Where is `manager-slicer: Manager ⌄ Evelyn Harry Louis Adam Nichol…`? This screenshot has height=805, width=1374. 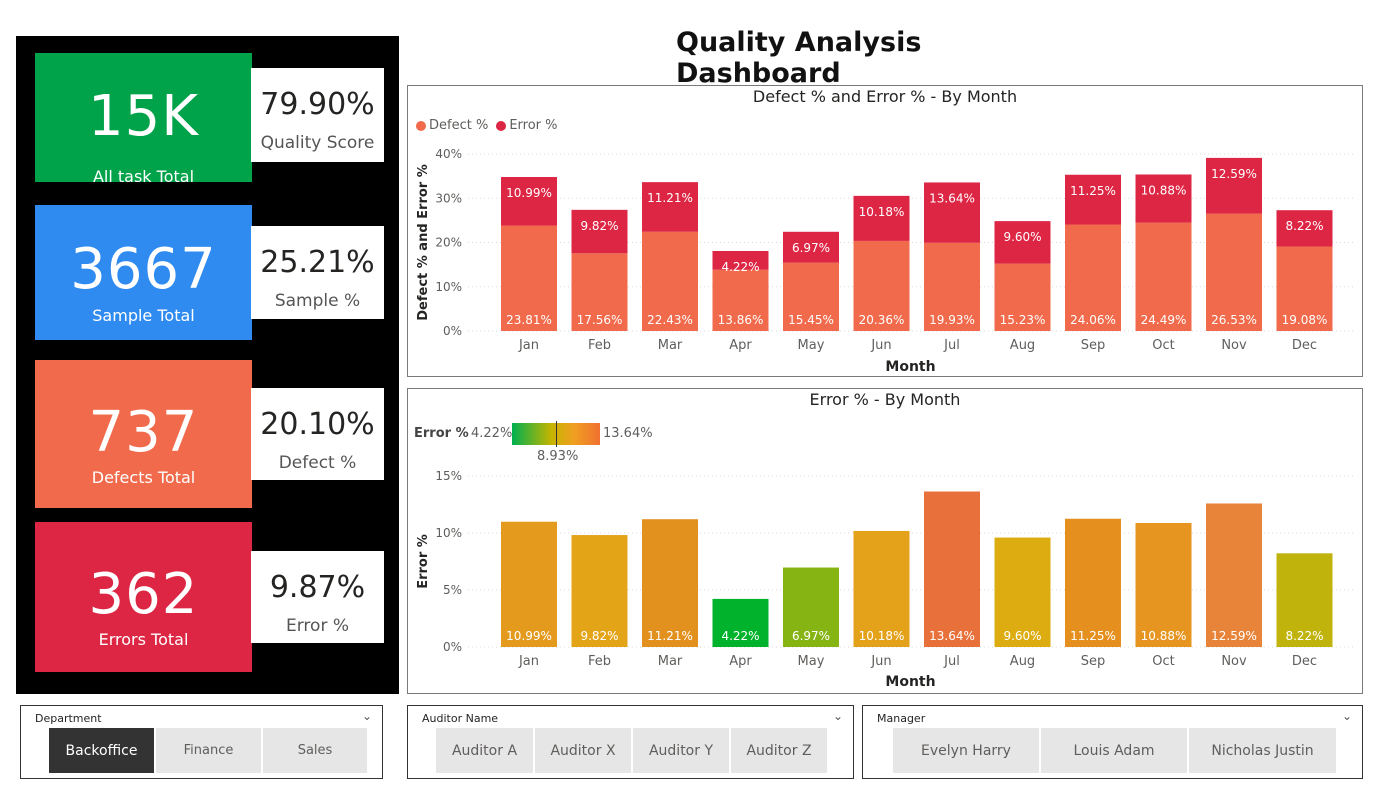
manager-slicer: Manager ⌄ Evelyn Harry Louis Adam Nichol… is located at coordinates (1112, 742).